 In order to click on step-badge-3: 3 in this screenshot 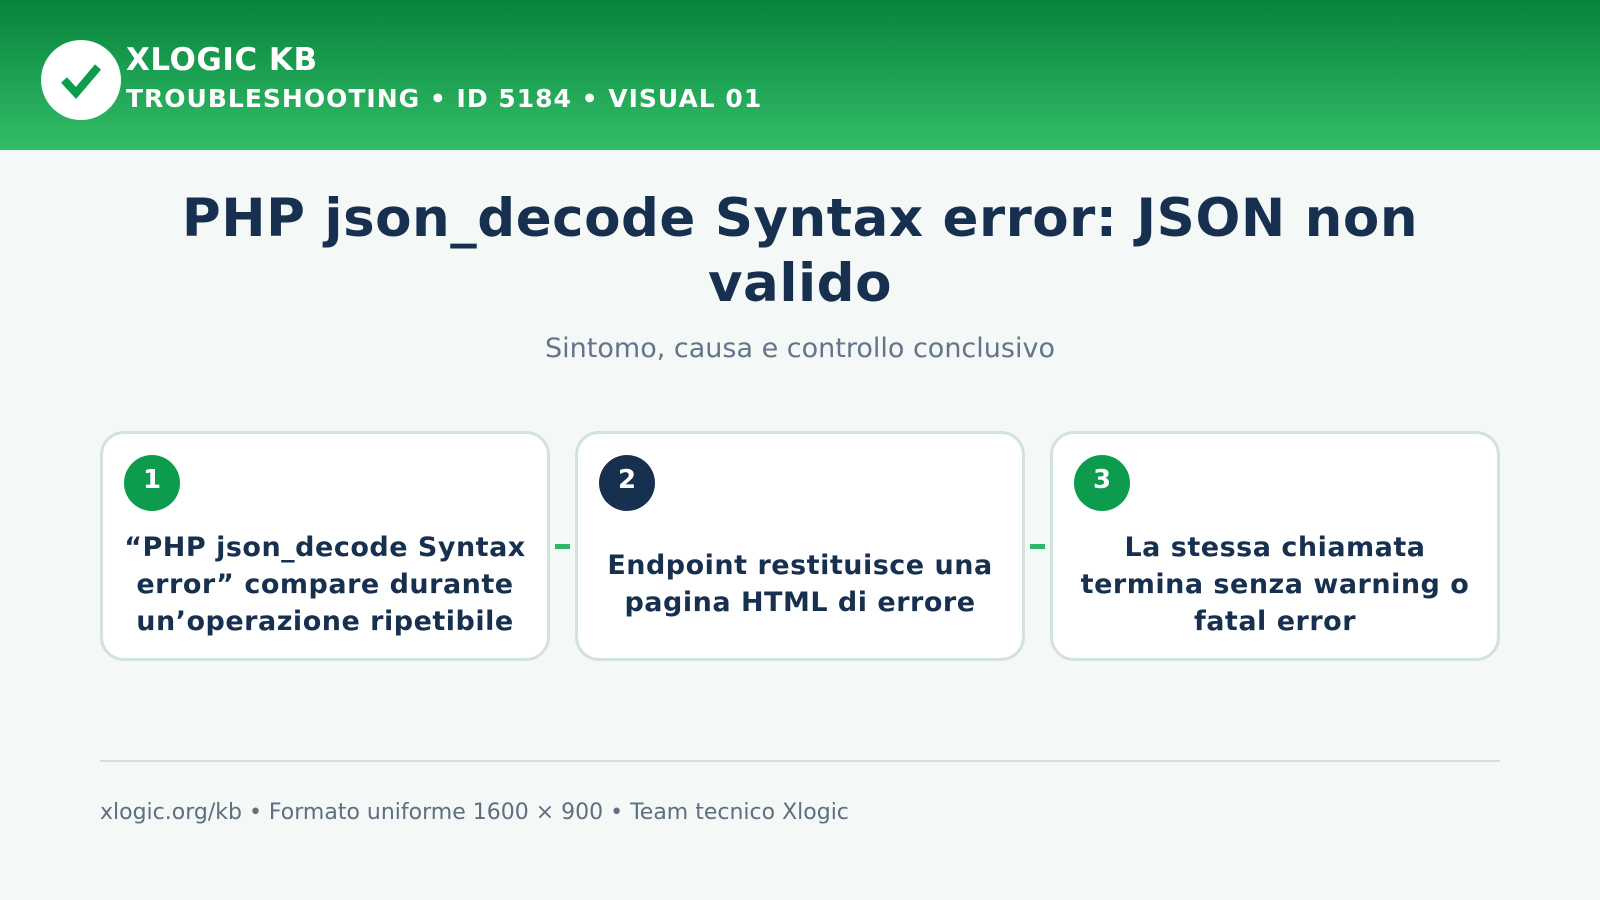, I will do `click(1102, 483)`.